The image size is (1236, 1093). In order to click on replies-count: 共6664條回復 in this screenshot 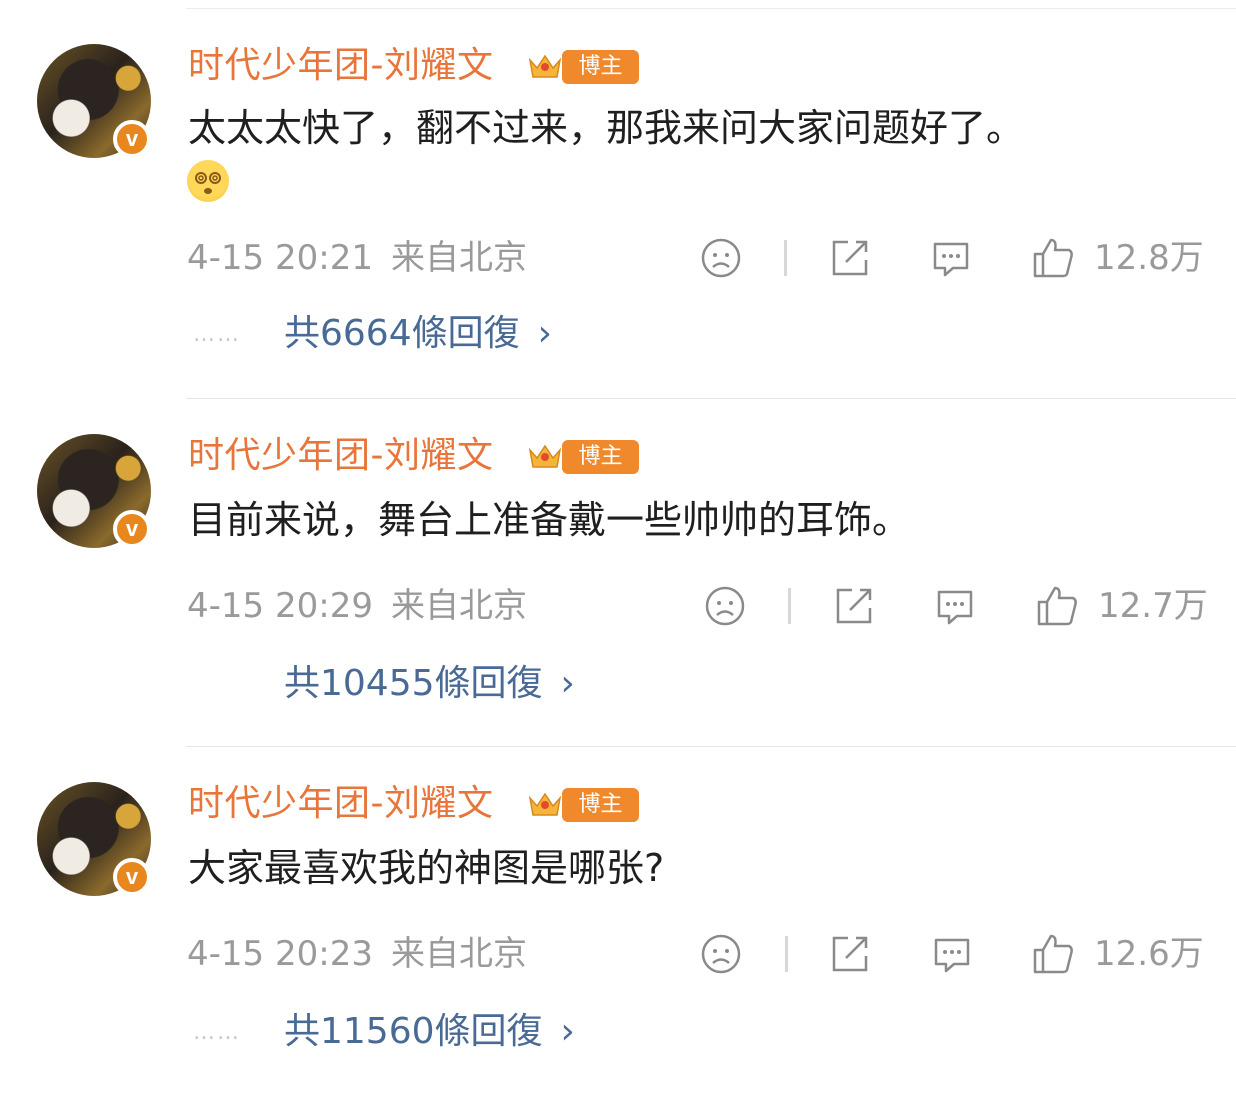, I will do `click(402, 333)`.